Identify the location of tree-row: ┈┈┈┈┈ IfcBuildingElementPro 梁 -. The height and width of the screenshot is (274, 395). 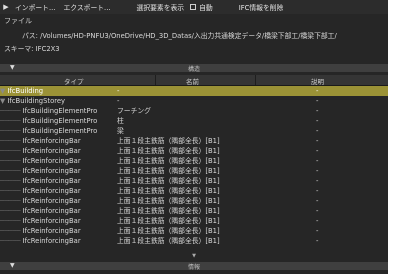
(194, 131).